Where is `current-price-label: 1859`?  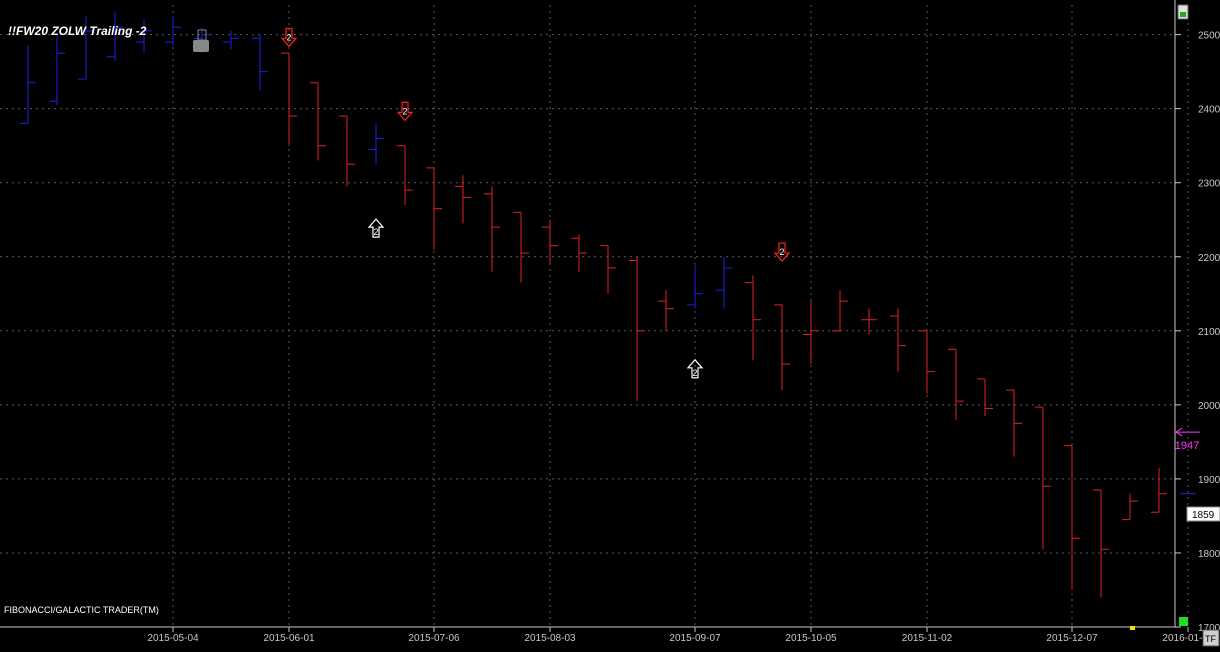 current-price-label: 1859 is located at coordinates (1203, 515).